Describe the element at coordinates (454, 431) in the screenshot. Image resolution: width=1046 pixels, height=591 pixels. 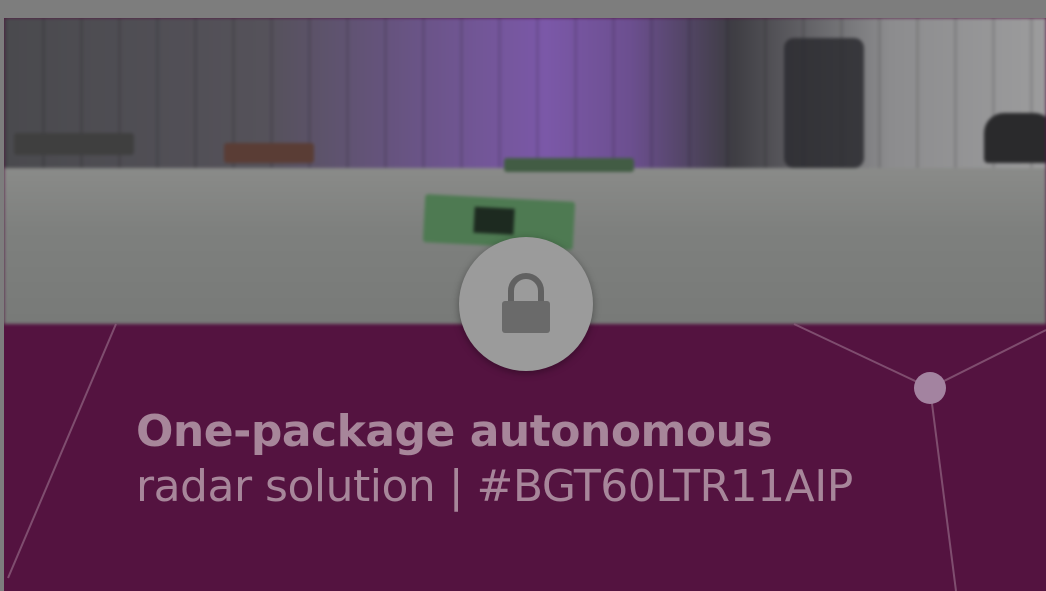
I see `title-bold-line: One-package autonomous` at that location.